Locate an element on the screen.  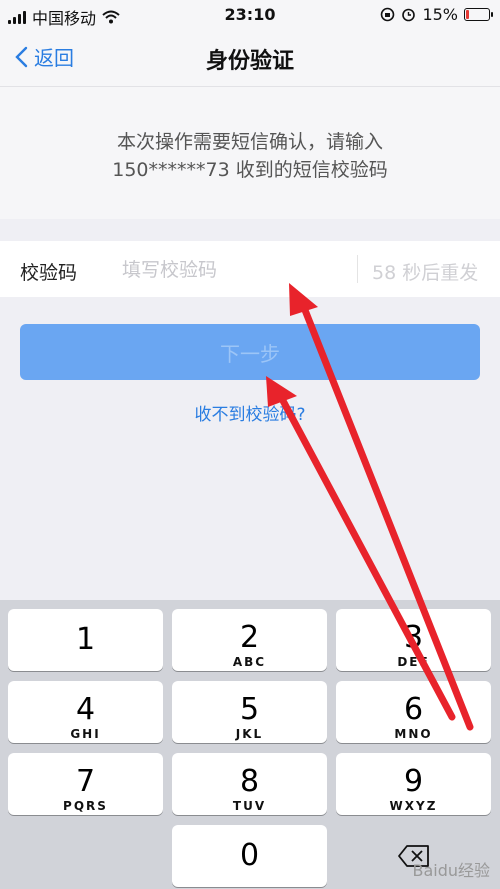
key-5-letters: JKL is located at coordinates (249, 734).